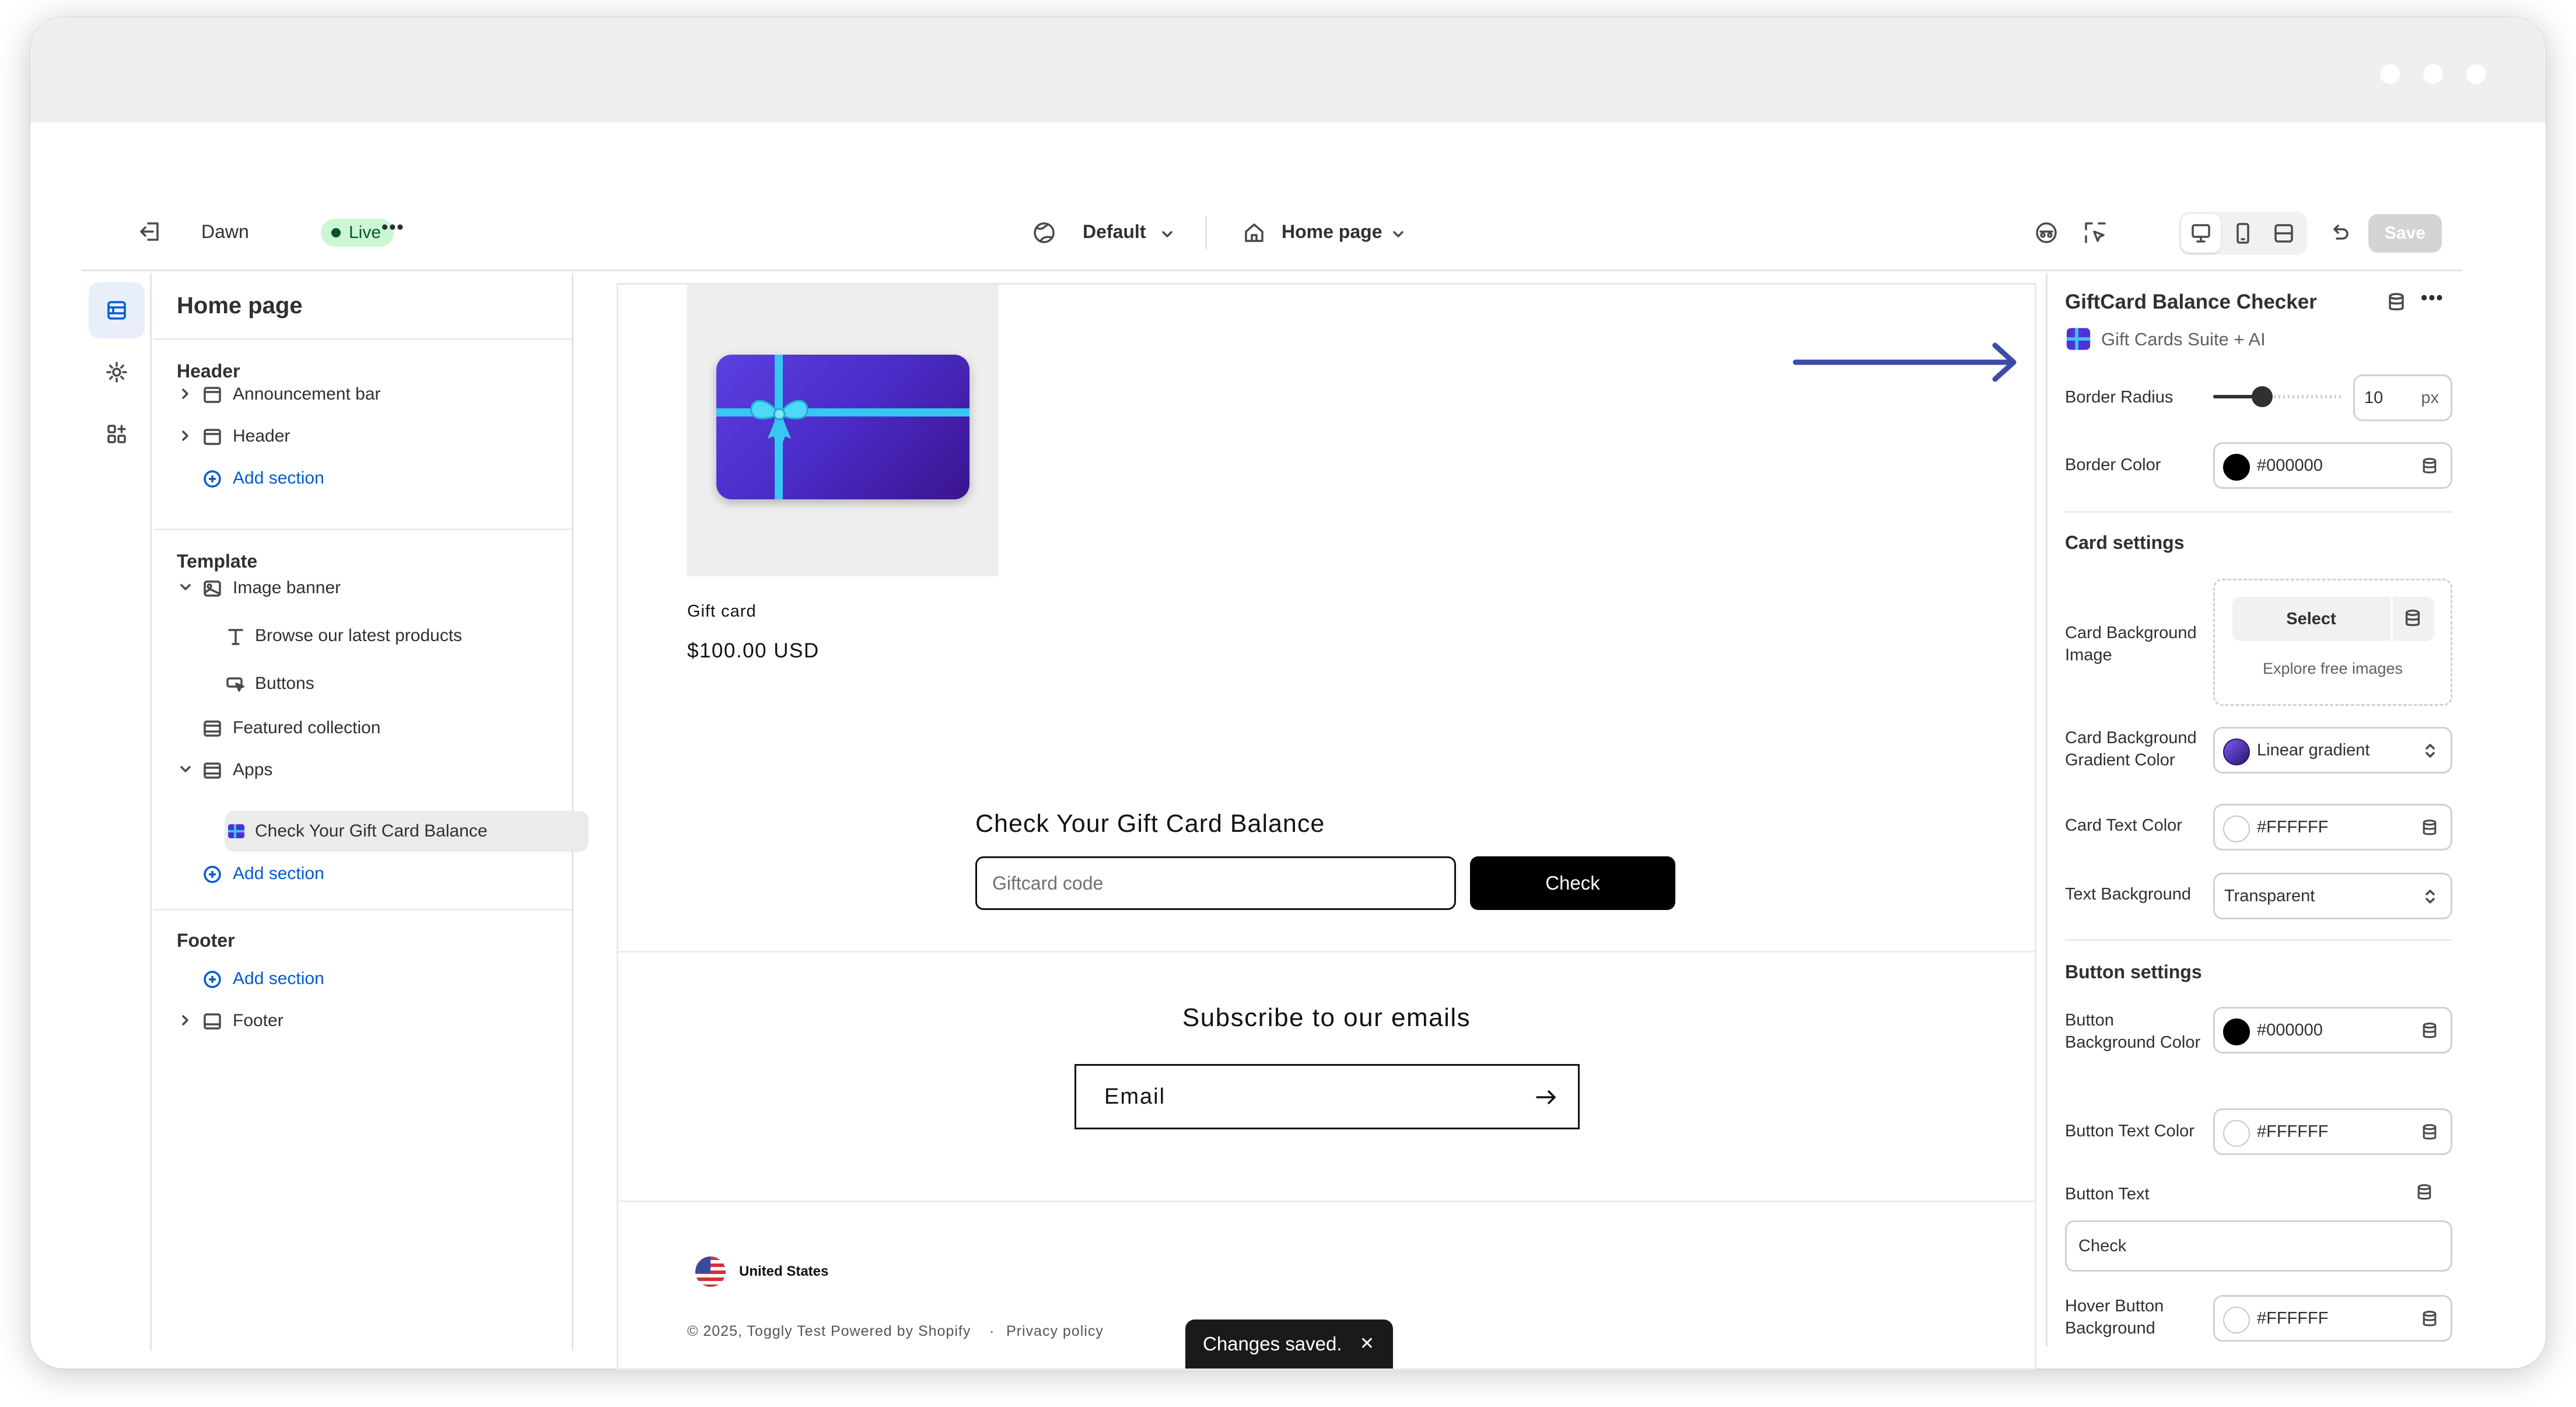 This screenshot has width=2576, height=1407. What do you see at coordinates (753, 650) in the screenshot?
I see `product-price: $100.00 USD` at bounding box center [753, 650].